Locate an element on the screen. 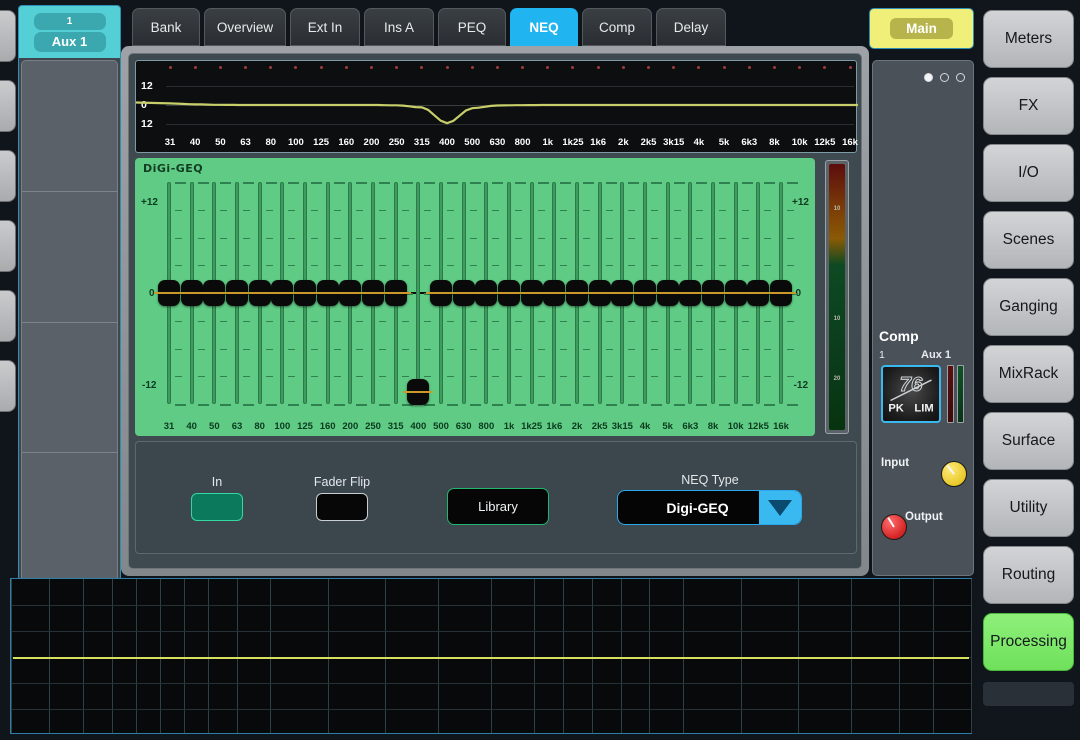 The image size is (1080, 740). geq-fader-6k3 is located at coordinates (693, 294).